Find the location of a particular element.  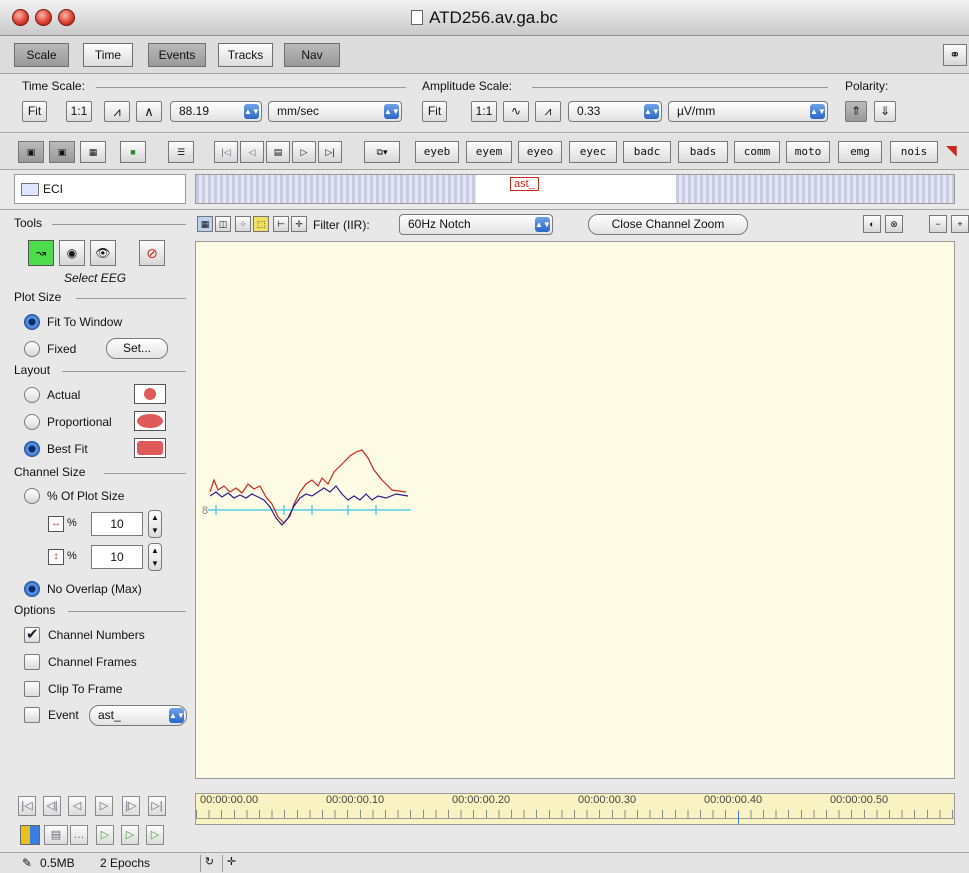

amplitude-unit-value: µV/mm is located at coordinates (696, 111).